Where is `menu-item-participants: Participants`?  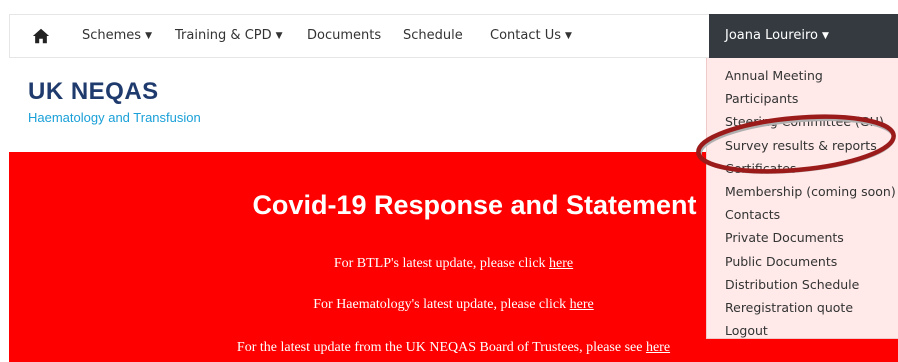 menu-item-participants: Participants is located at coordinates (802, 98).